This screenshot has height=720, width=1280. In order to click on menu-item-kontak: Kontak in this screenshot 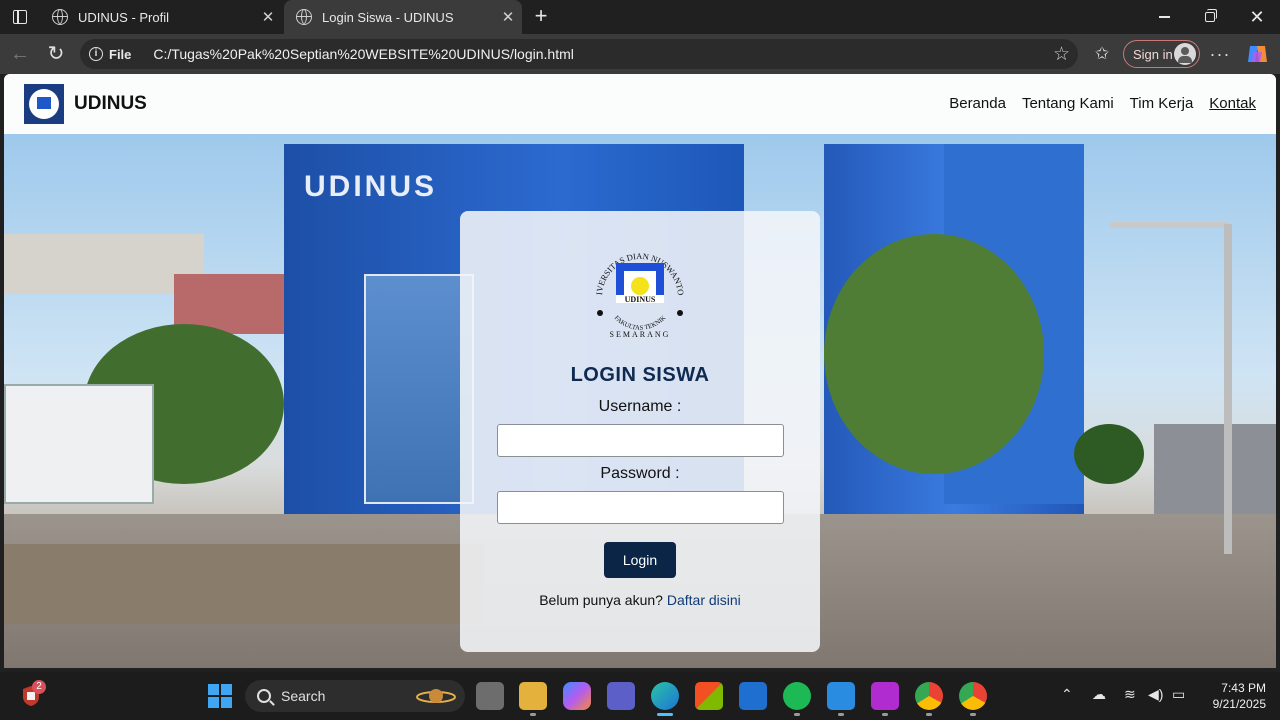, I will do `click(1232, 103)`.